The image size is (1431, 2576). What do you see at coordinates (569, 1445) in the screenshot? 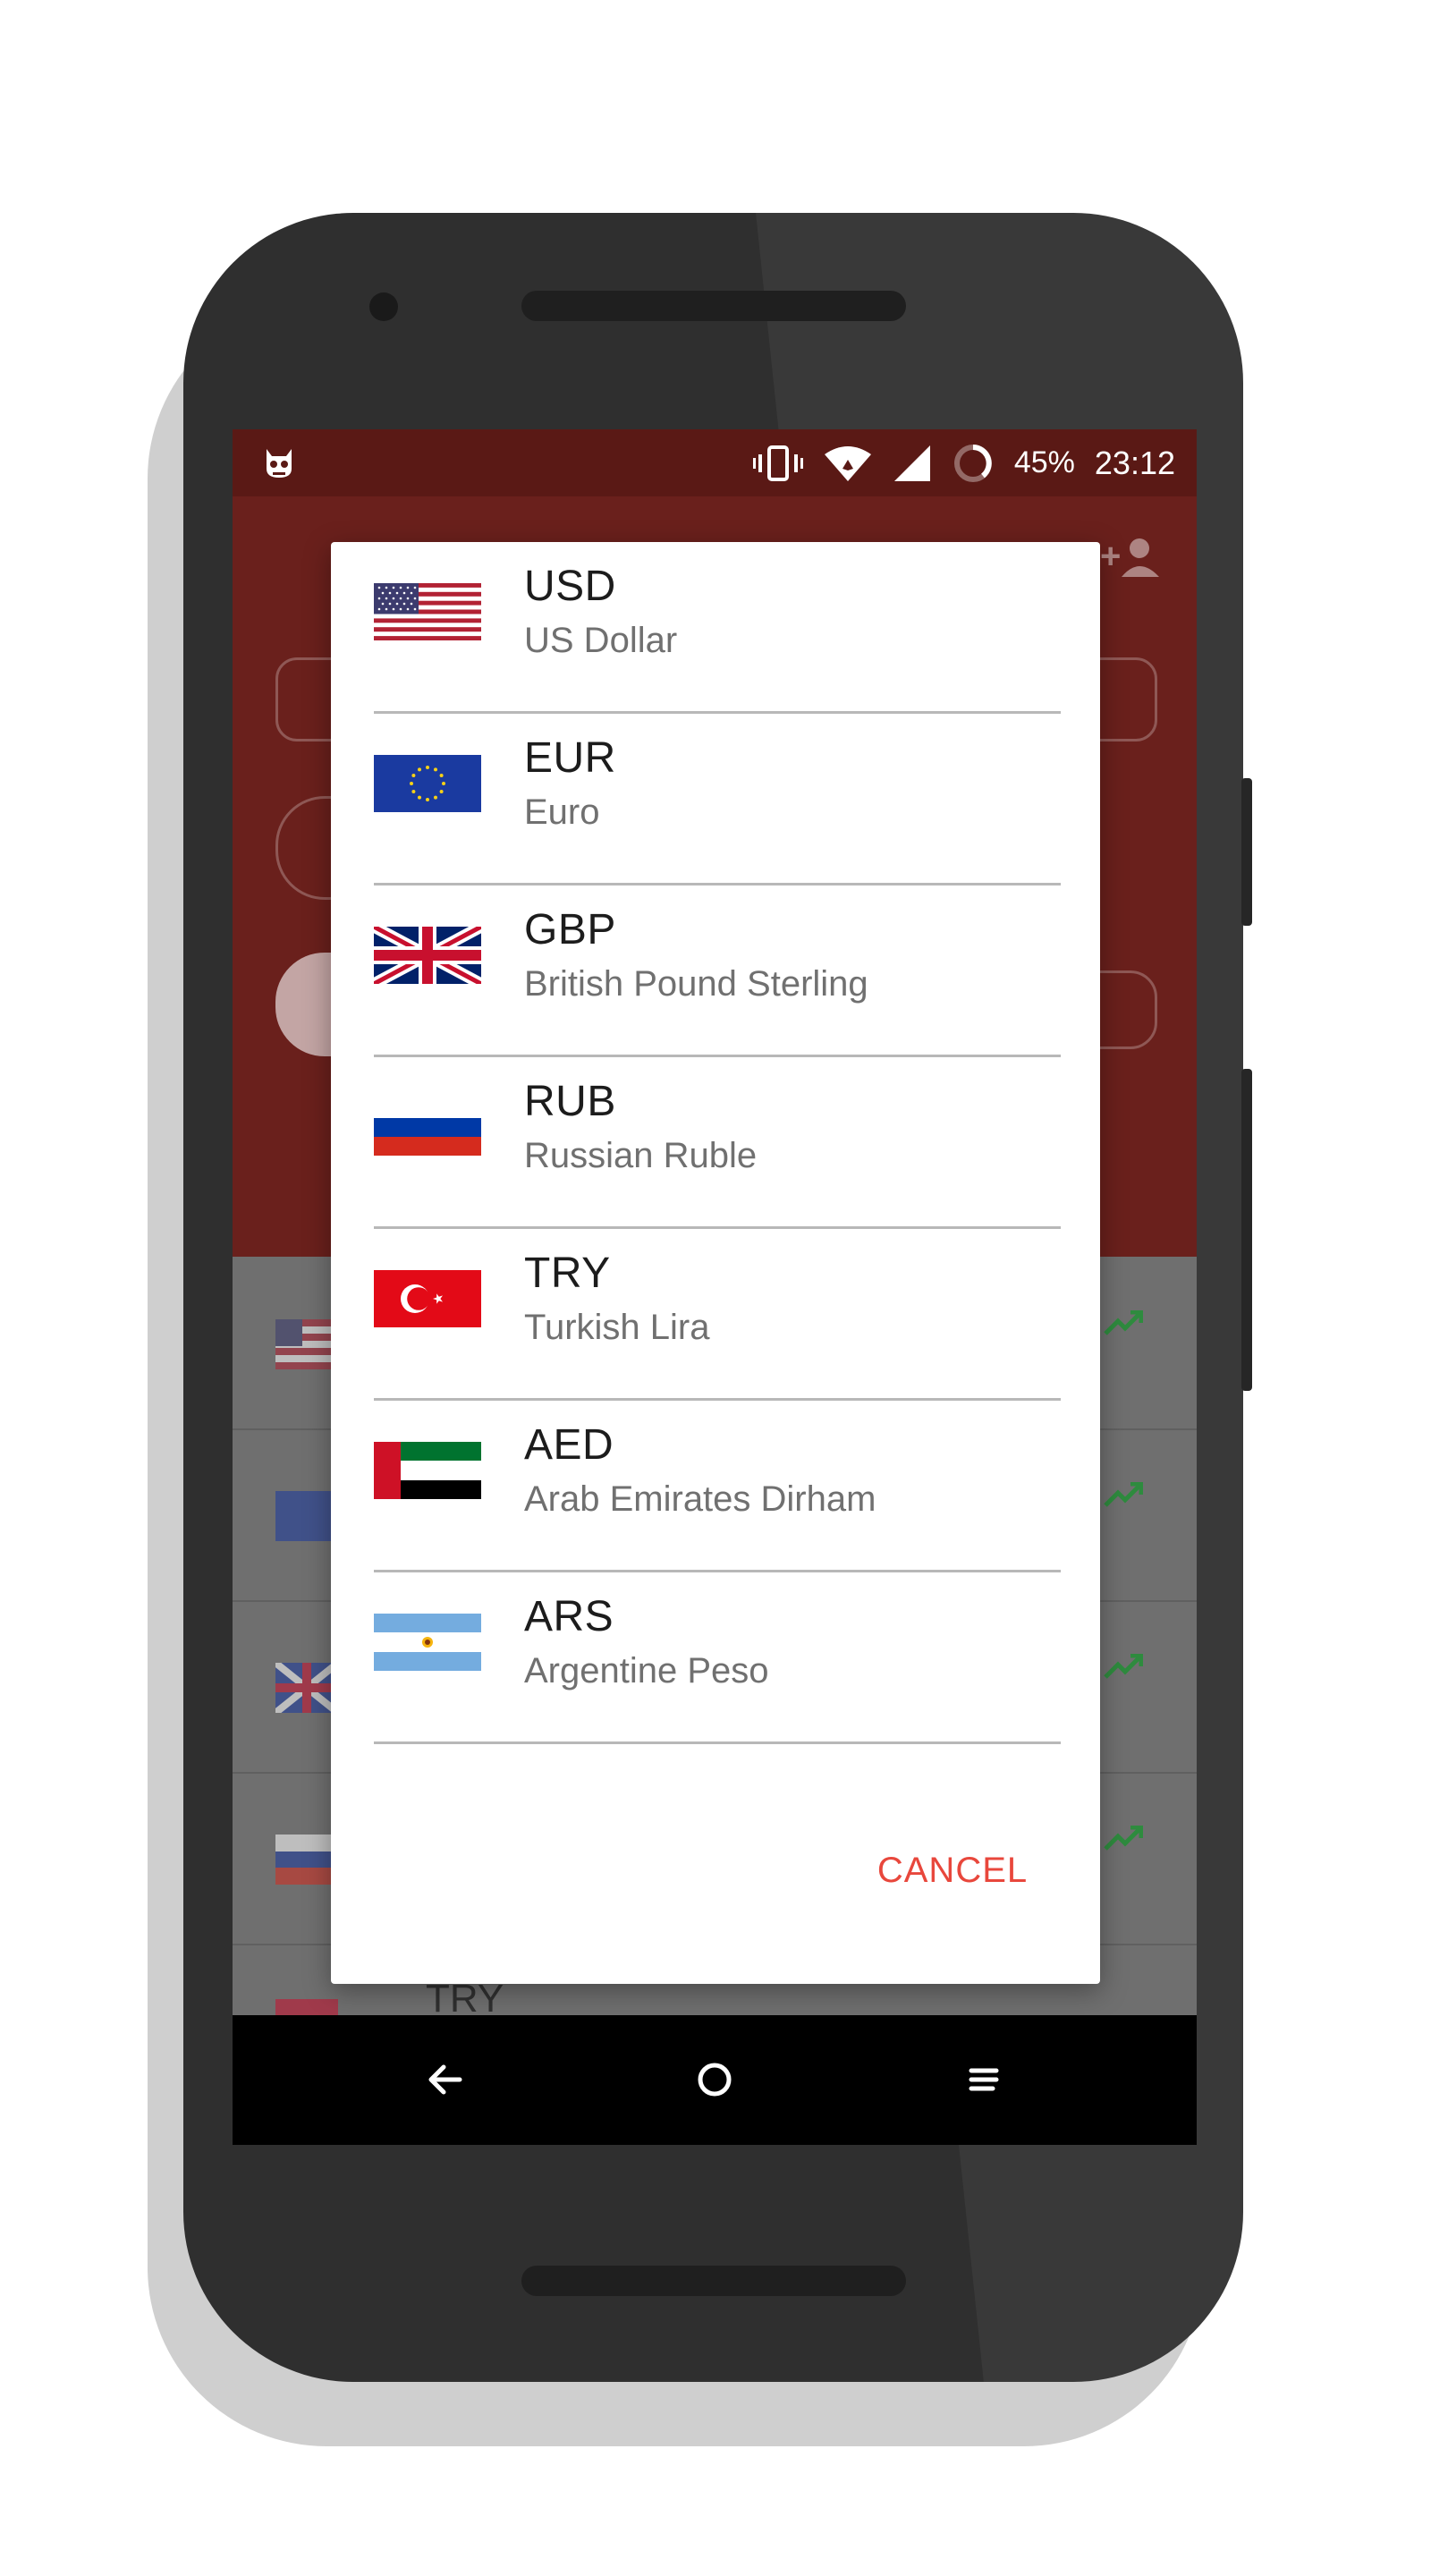
I see `currency-code: AED` at bounding box center [569, 1445].